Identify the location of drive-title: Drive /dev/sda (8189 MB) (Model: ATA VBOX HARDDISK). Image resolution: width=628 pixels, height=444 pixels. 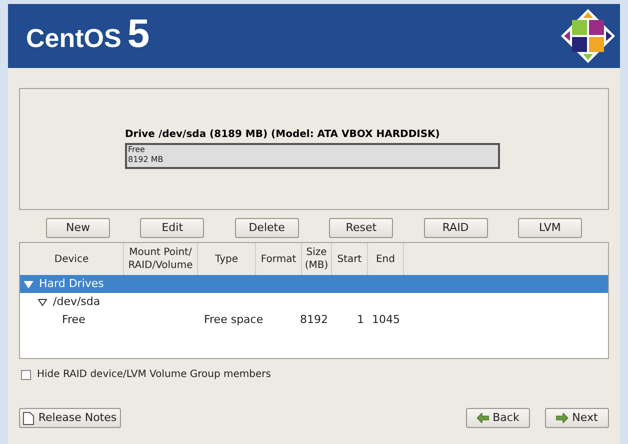
(282, 135).